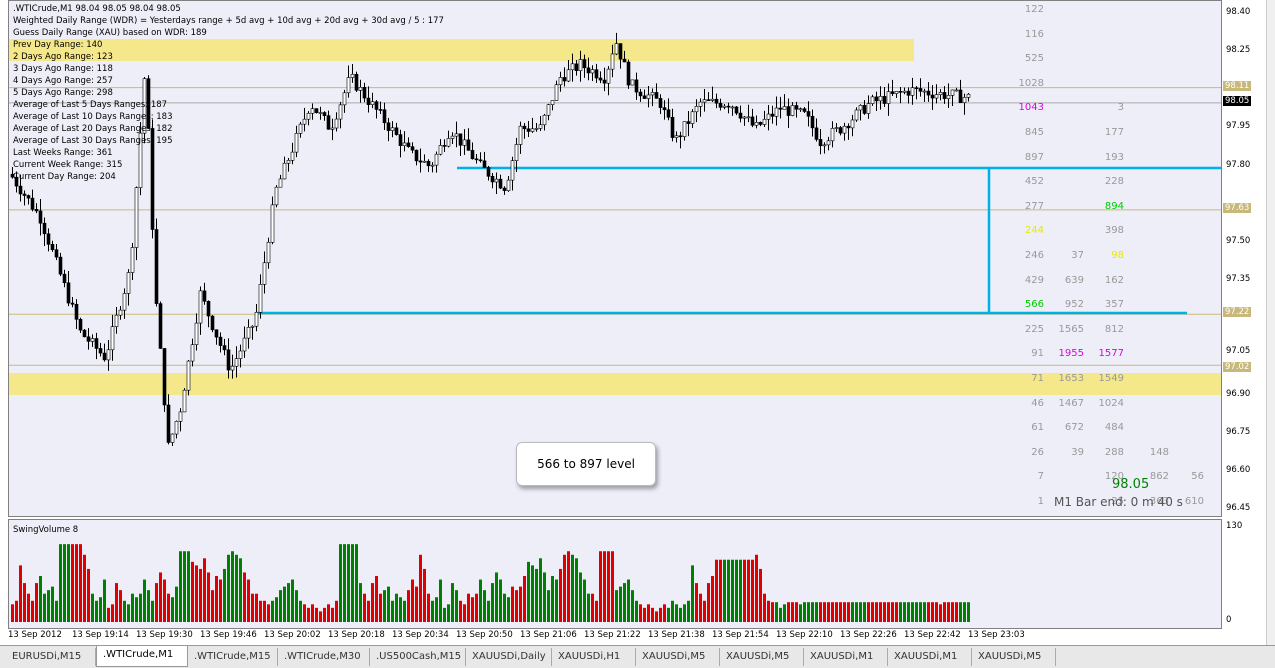  I want to click on chart-tab: XAUUSDi,H1, so click(594, 657).